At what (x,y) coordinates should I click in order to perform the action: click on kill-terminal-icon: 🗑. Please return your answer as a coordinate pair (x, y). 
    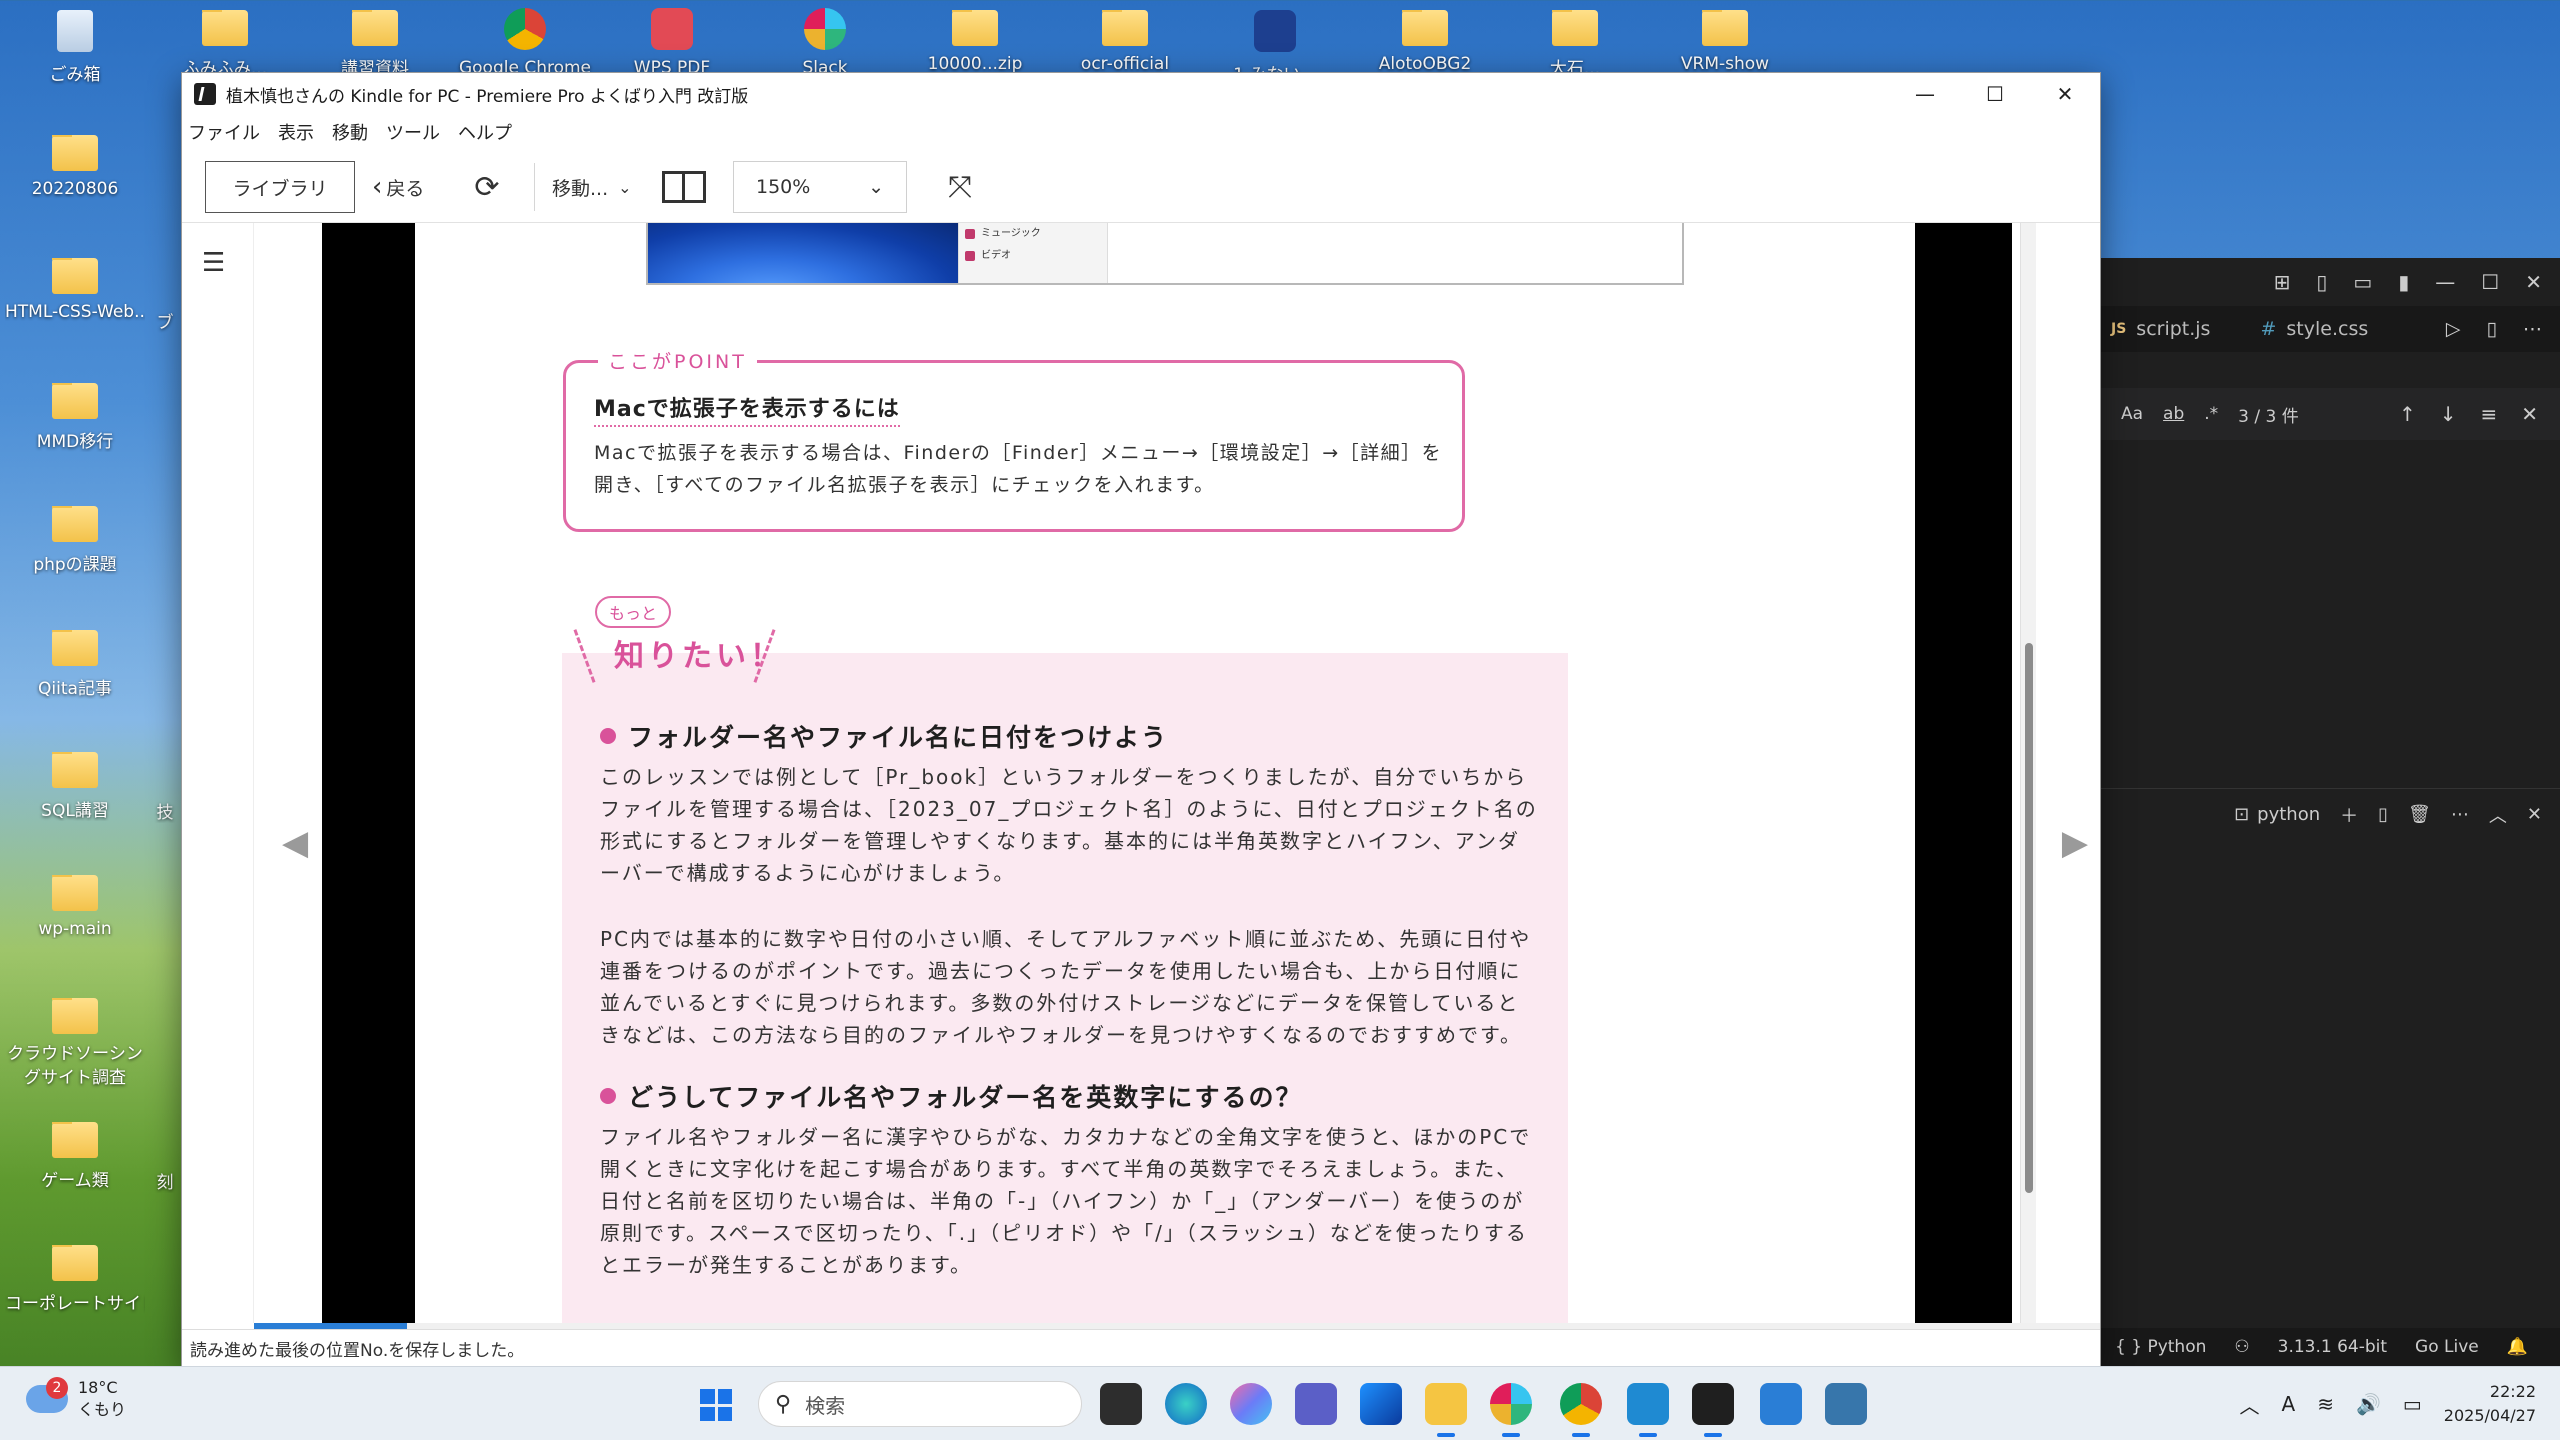
    Looking at the image, I should click on (2419, 814).